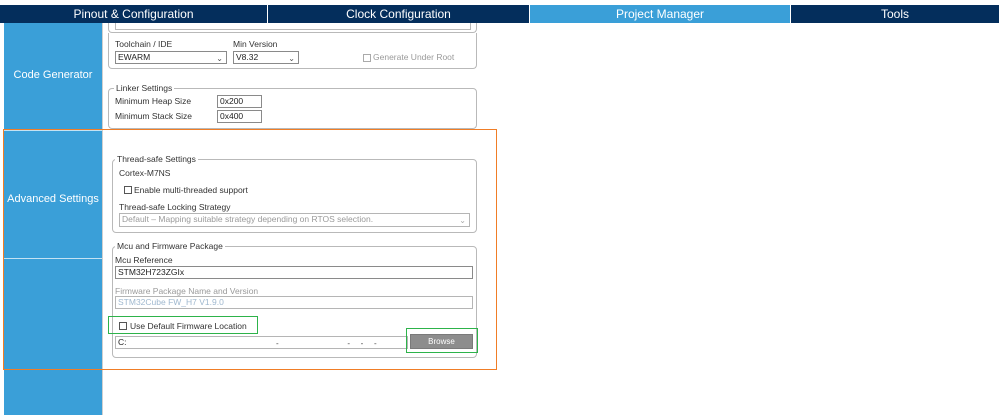 The image size is (999, 415). I want to click on min-version-label: Min Version, so click(255, 44).